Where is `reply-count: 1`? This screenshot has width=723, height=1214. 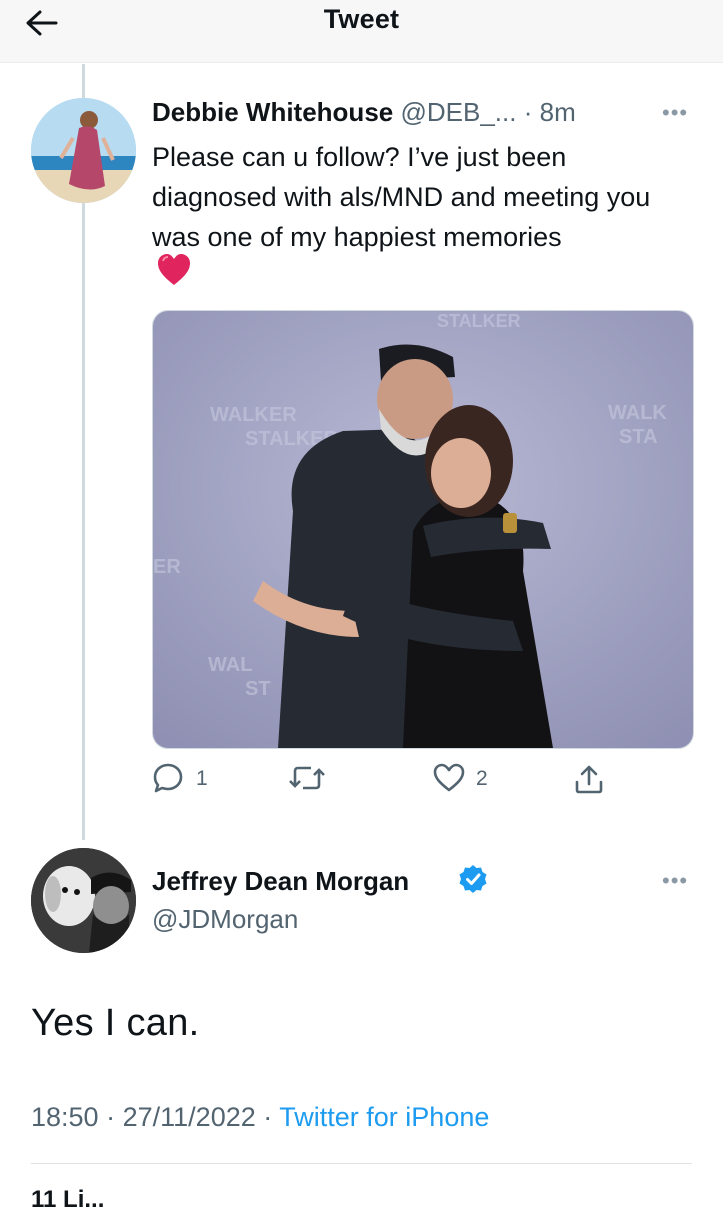 reply-count: 1 is located at coordinates (202, 778).